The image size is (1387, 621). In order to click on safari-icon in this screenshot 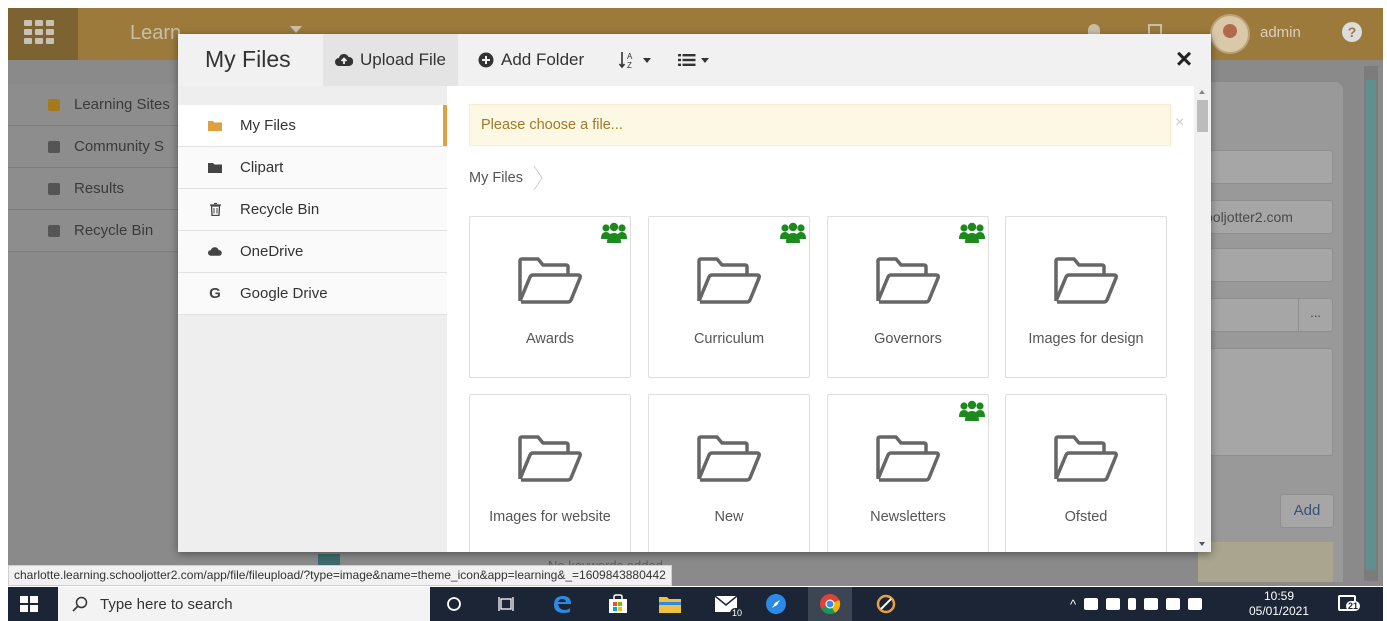, I will do `click(776, 604)`.